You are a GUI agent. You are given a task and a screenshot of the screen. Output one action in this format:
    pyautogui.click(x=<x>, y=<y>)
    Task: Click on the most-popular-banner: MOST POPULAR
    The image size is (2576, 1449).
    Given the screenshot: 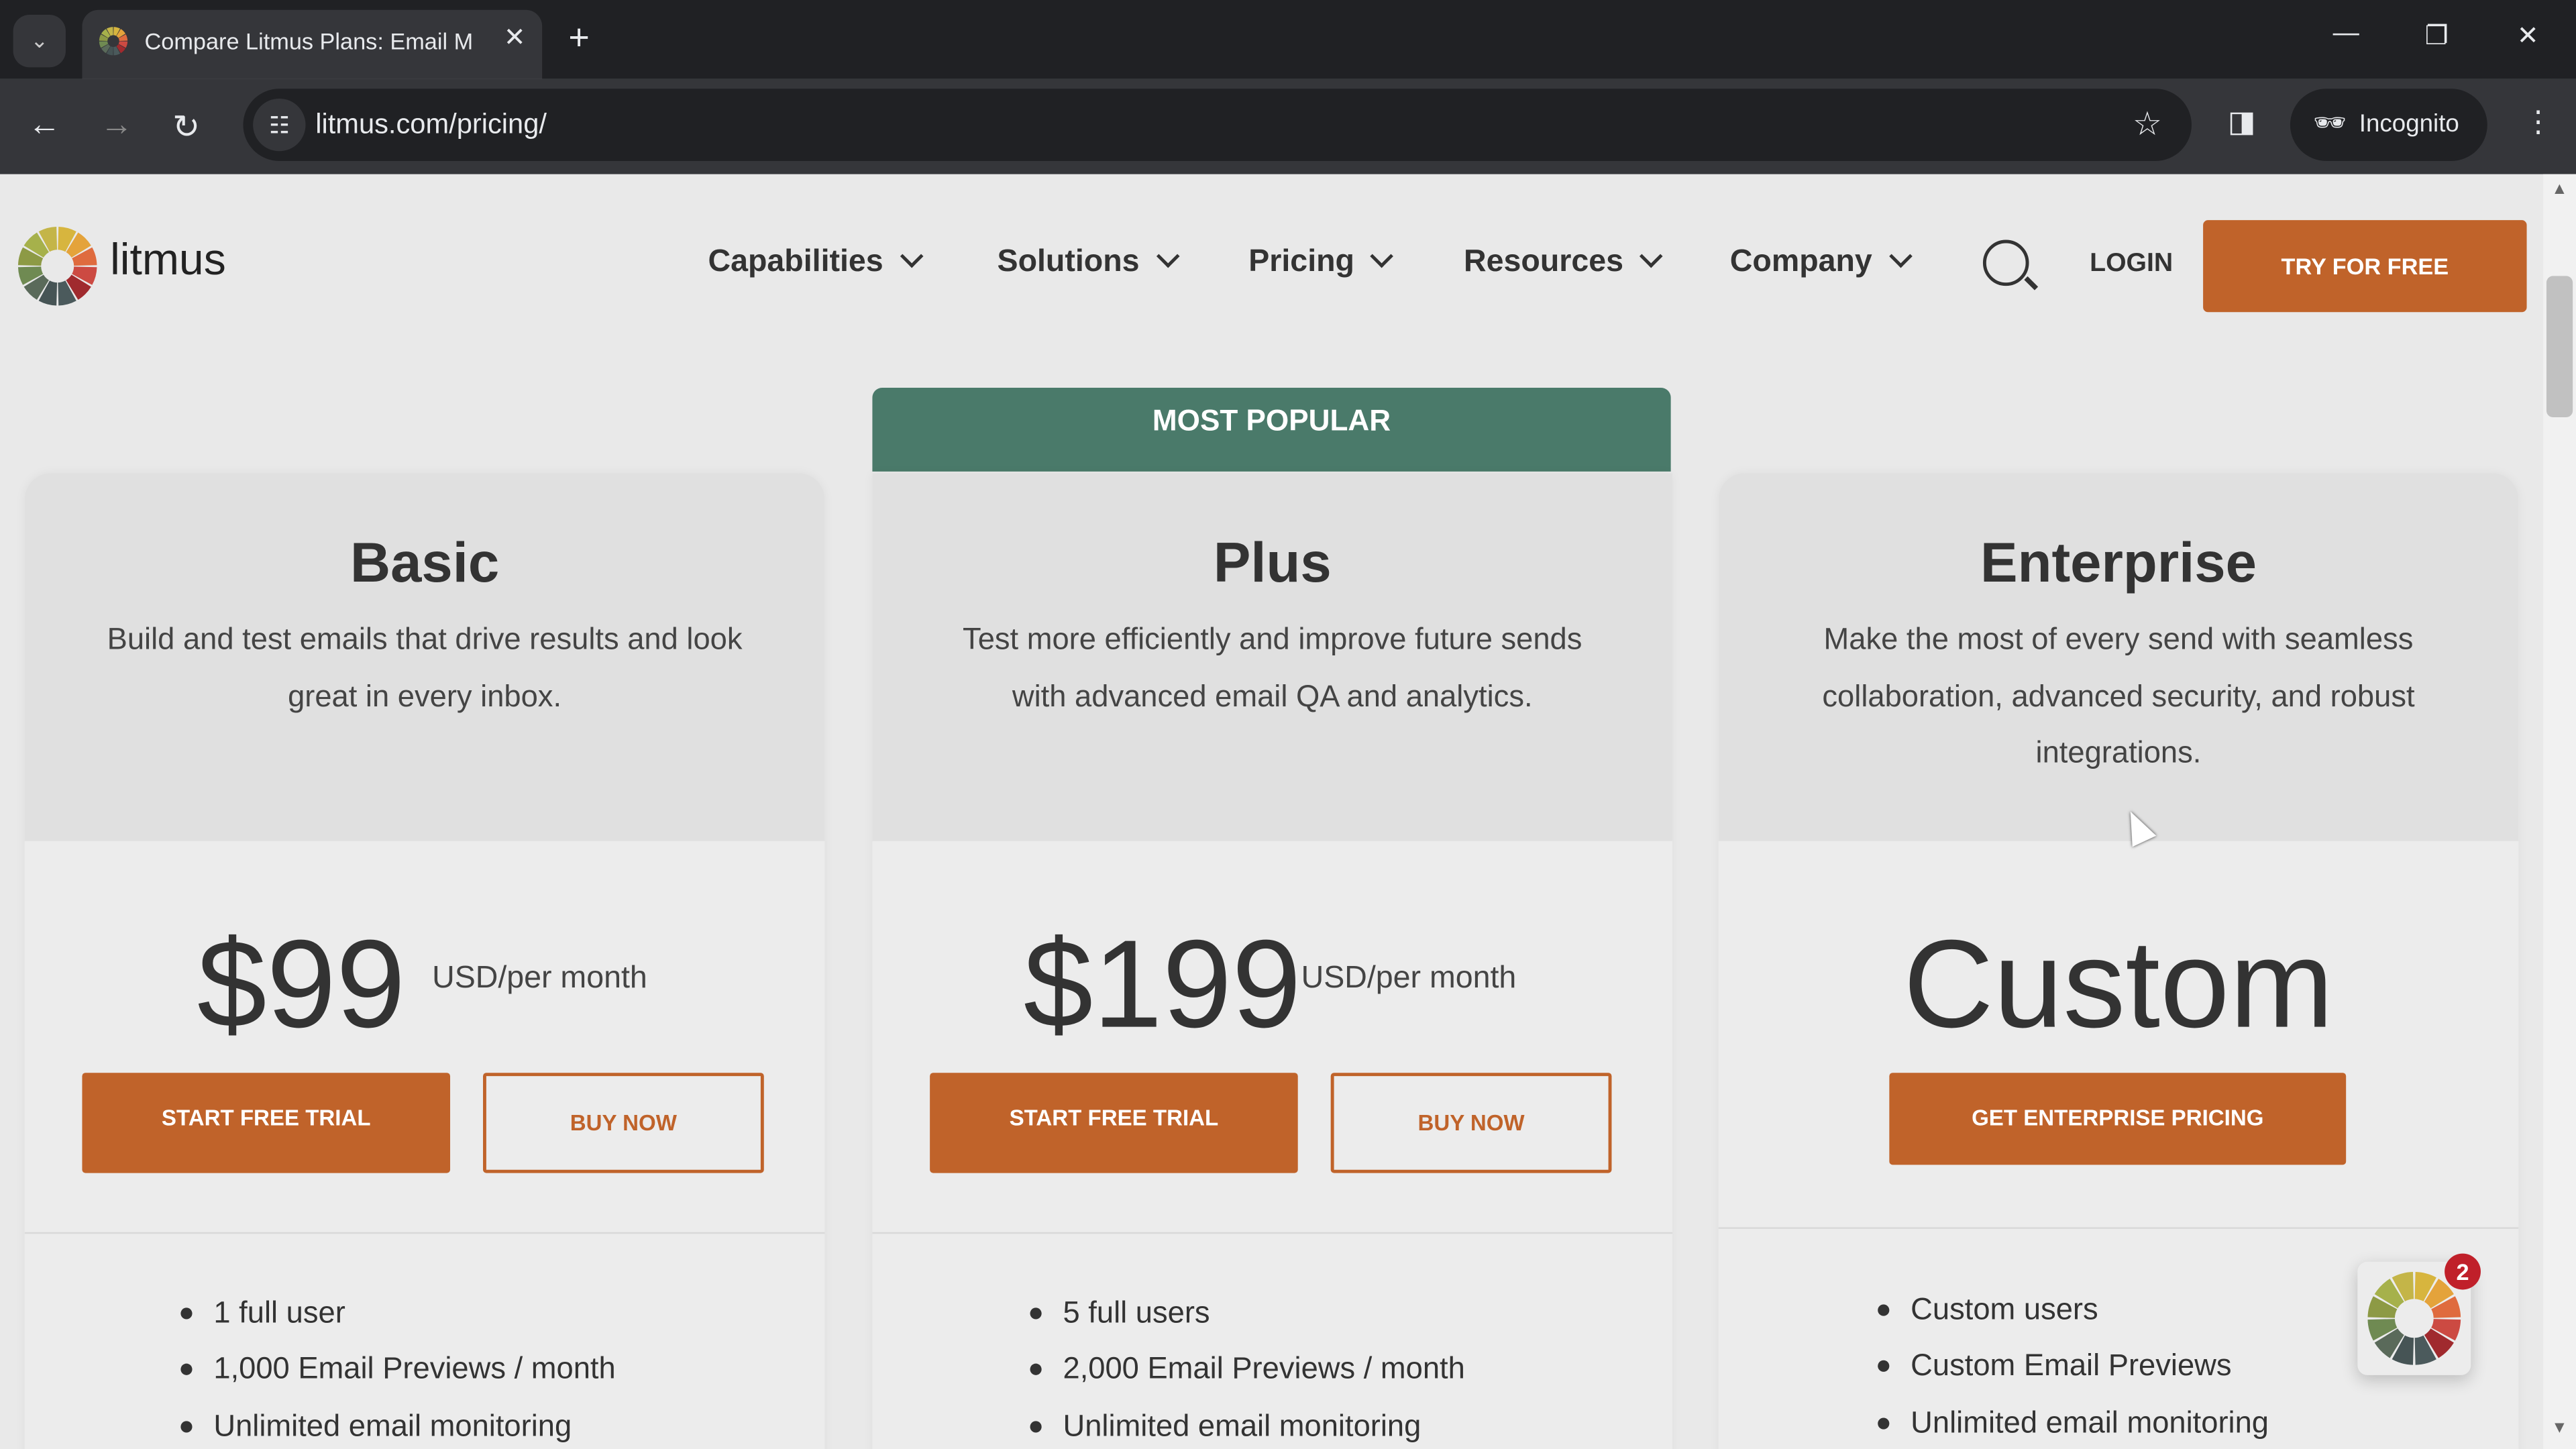 What is the action you would take?
    pyautogui.click(x=1271, y=429)
    